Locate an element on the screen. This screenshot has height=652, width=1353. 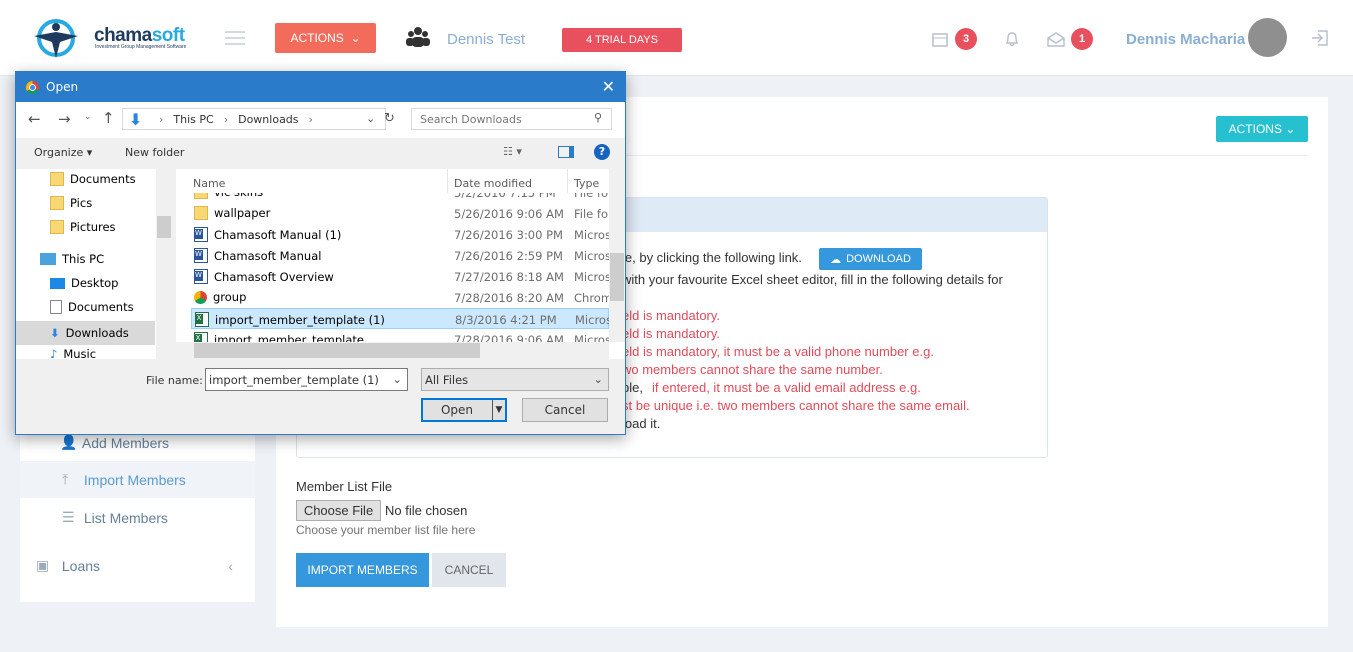
help-icon: ? is located at coordinates (602, 152).